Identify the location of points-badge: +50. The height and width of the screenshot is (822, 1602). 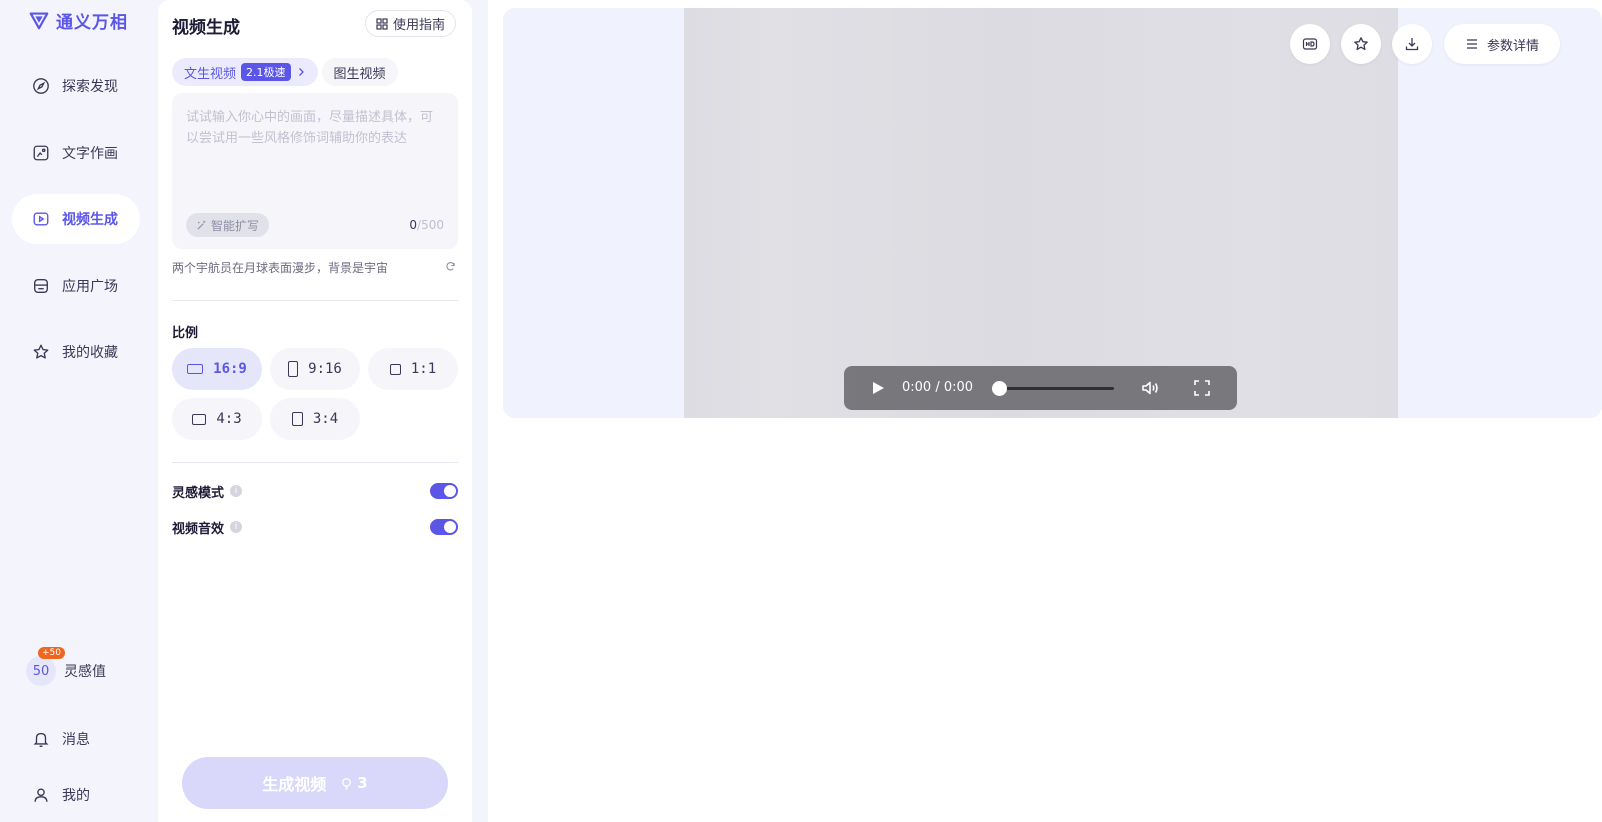
(51, 653).